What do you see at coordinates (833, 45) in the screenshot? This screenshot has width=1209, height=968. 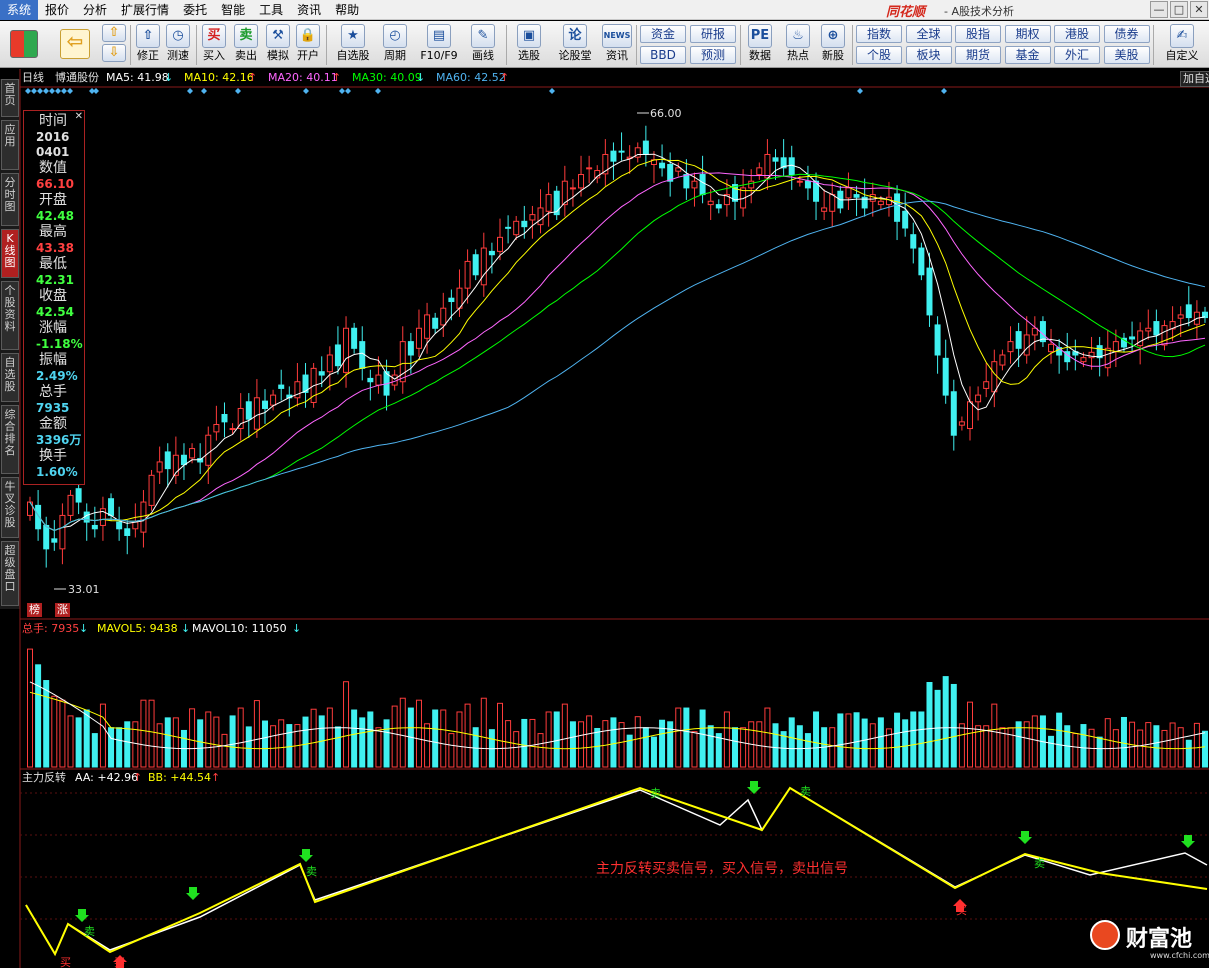 I see `toolbar-button-15: ⊕ 新股` at bounding box center [833, 45].